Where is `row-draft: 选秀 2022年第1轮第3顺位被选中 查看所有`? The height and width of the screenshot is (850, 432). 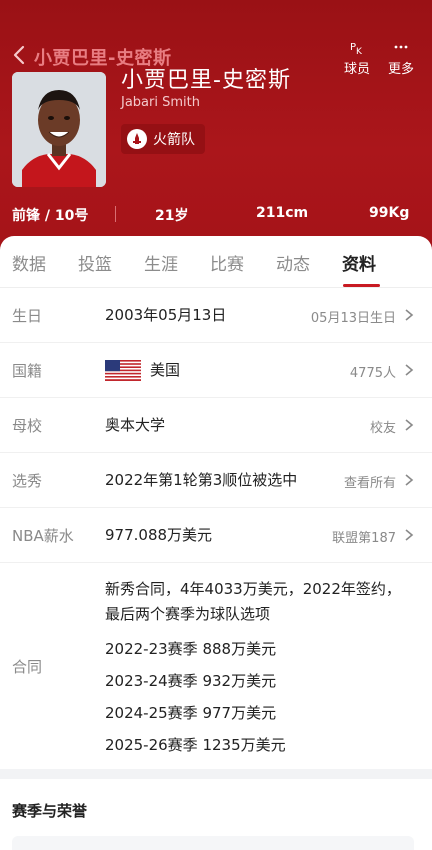
row-draft: 选秀 2022年第1轮第3顺位被选中 查看所有 is located at coordinates (216, 480).